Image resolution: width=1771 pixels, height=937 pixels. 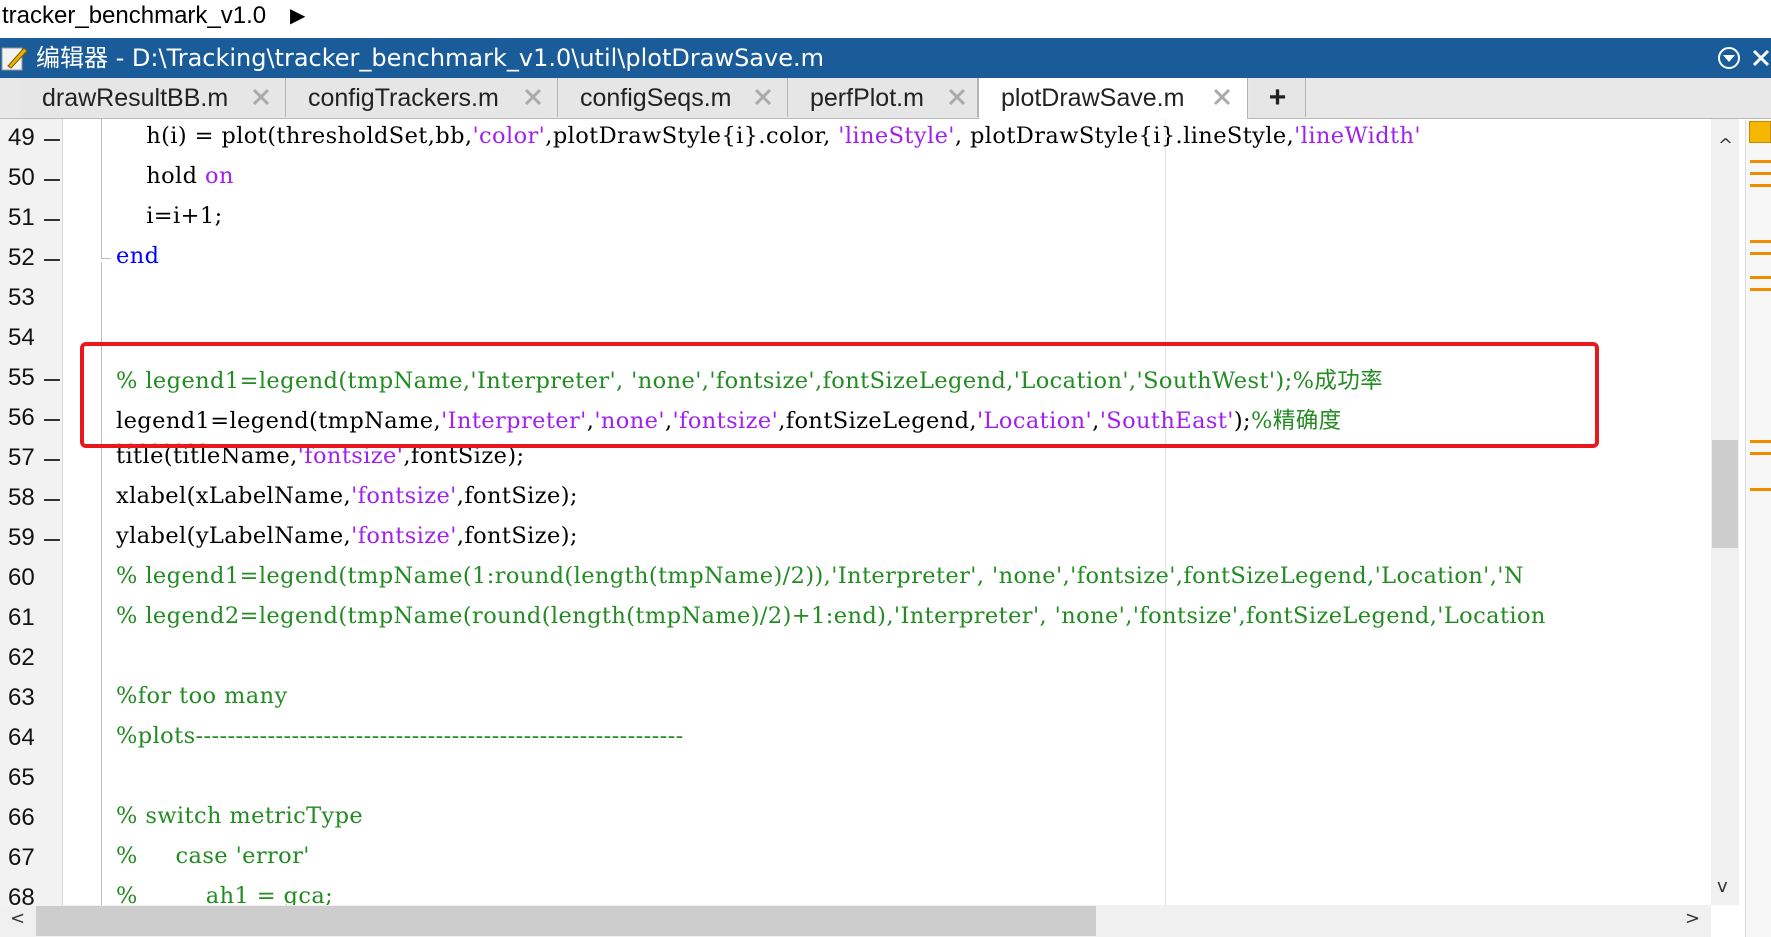 What do you see at coordinates (297, 16) in the screenshot?
I see `breadcrumb-expand-icon: ▶` at bounding box center [297, 16].